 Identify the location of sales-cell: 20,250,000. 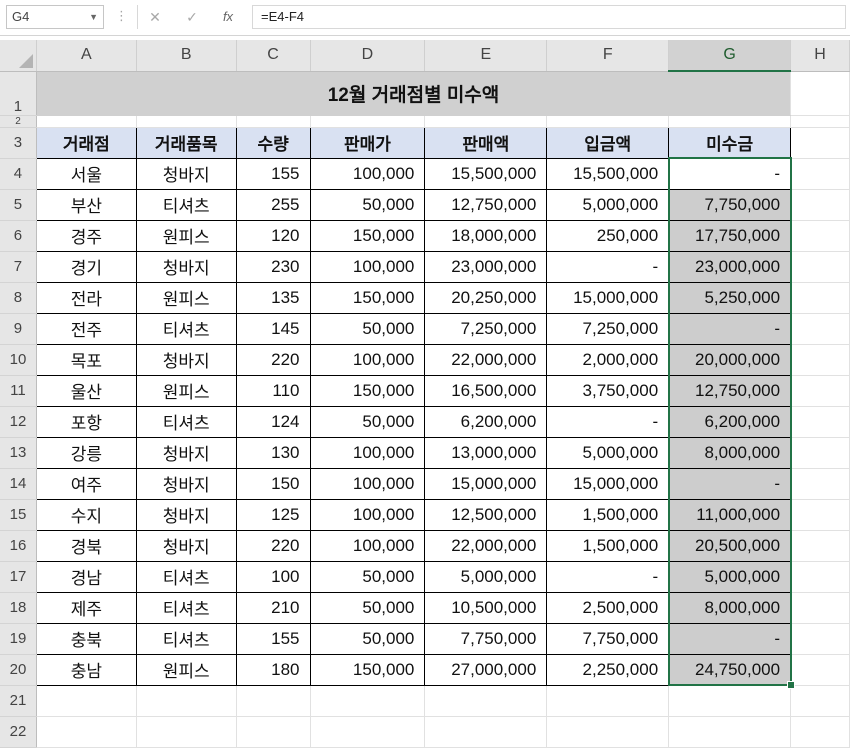
(486, 297).